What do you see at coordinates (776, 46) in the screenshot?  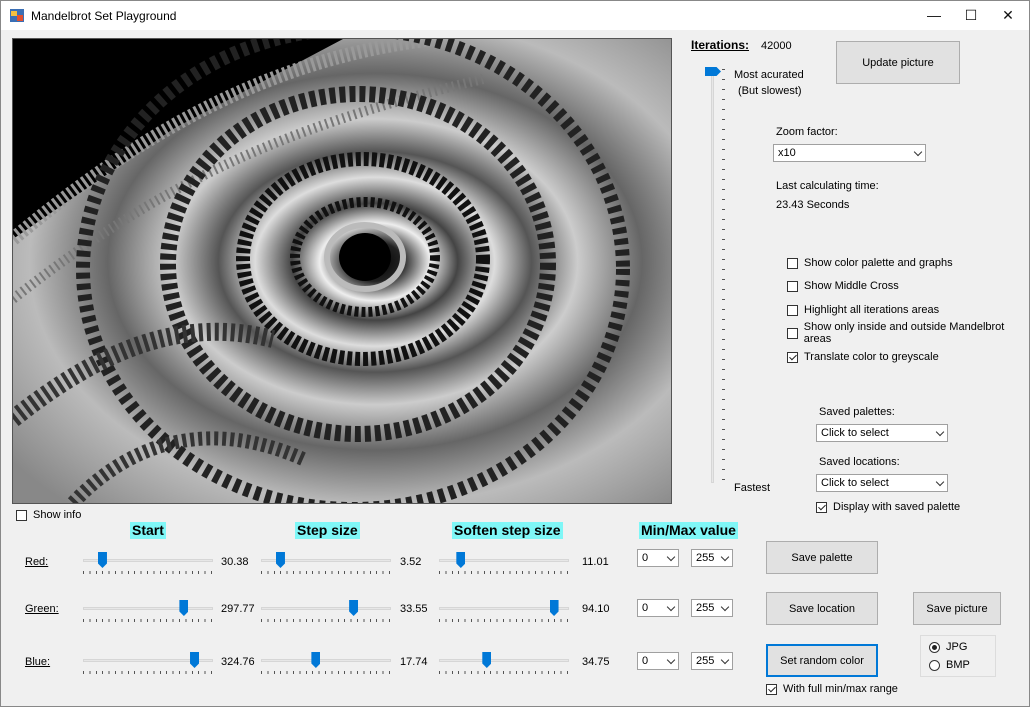 I see `iterations-value: 42000` at bounding box center [776, 46].